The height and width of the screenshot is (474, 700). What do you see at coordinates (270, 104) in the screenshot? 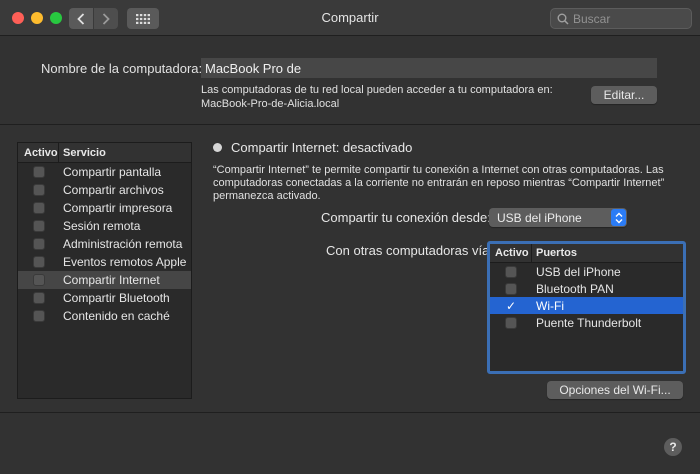
I see `local-hostname: MacBook-Pro-de-Alicia.local` at bounding box center [270, 104].